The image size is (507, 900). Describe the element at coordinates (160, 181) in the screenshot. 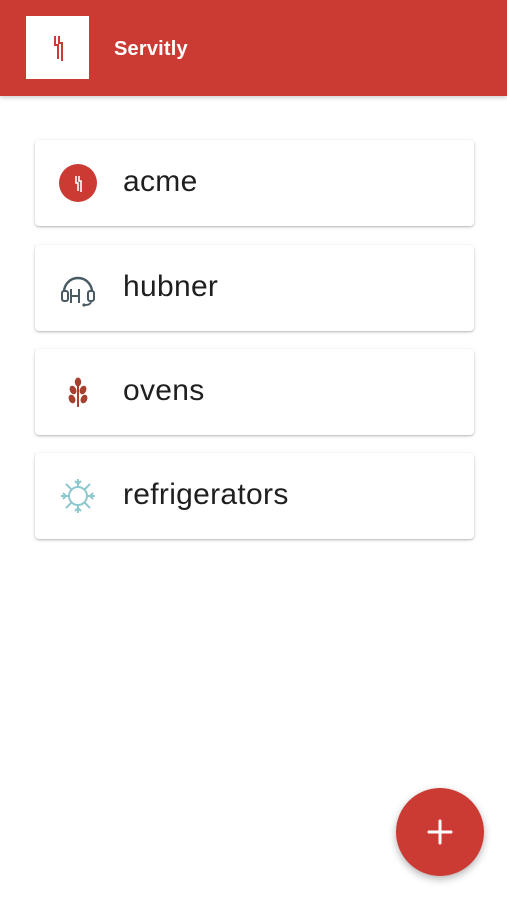

I see `list-item-label: acme` at that location.